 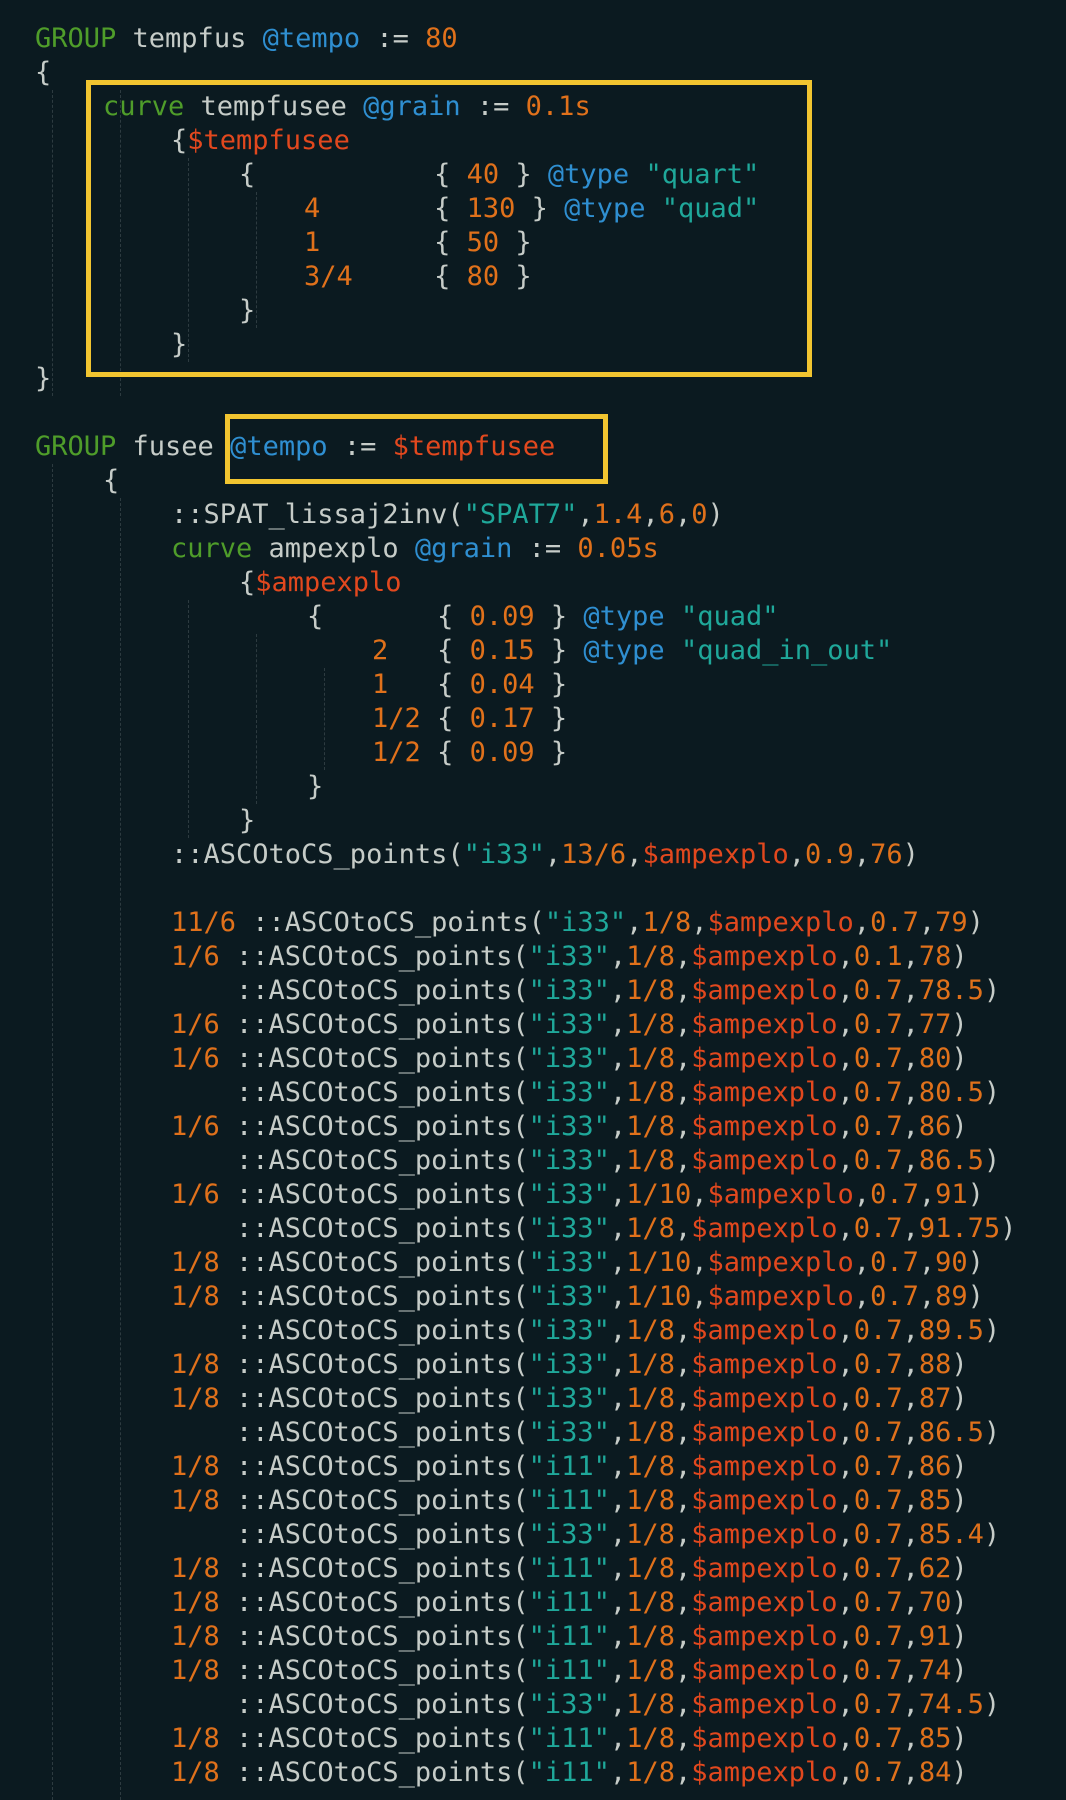 What do you see at coordinates (246, 39) in the screenshot?
I see `code-line: GROUP tempfus @tempo := 80` at bounding box center [246, 39].